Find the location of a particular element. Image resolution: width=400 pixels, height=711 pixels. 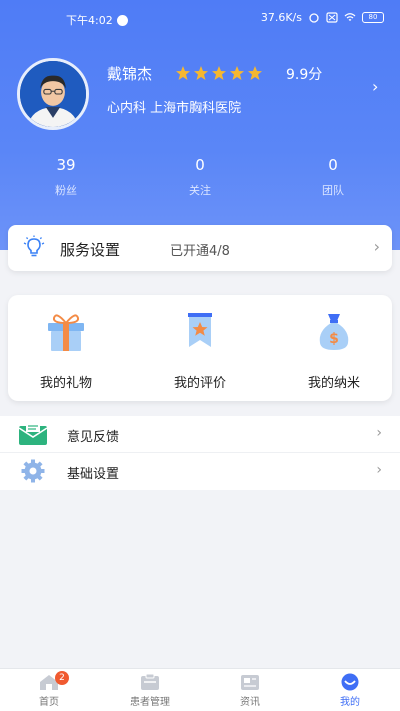

service-settings-status: 已开通4/8 is located at coordinates (200, 251).